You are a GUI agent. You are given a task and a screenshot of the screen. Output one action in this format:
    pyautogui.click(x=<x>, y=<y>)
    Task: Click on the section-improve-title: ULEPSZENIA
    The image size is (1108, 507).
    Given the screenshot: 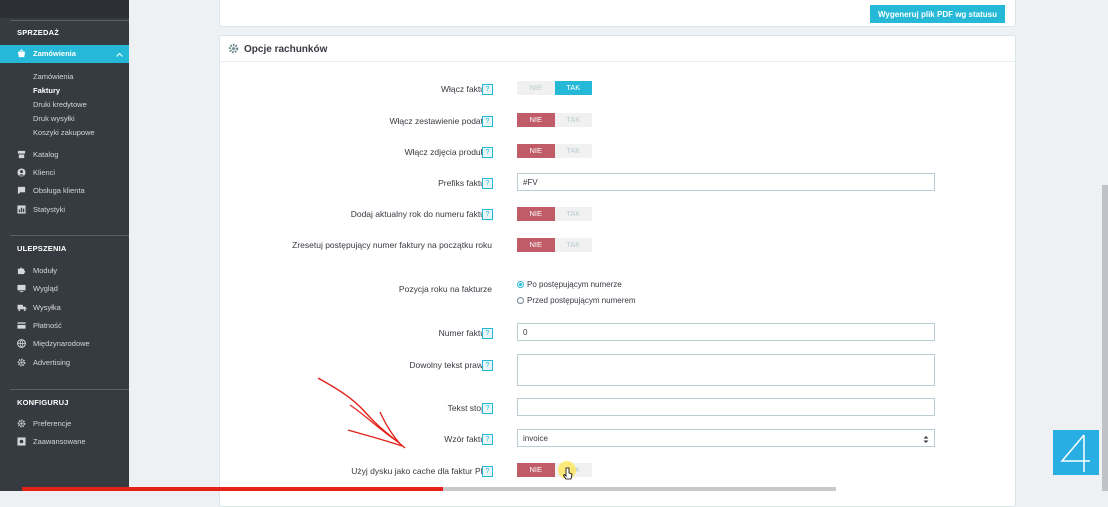 What is the action you would take?
    pyautogui.click(x=42, y=248)
    